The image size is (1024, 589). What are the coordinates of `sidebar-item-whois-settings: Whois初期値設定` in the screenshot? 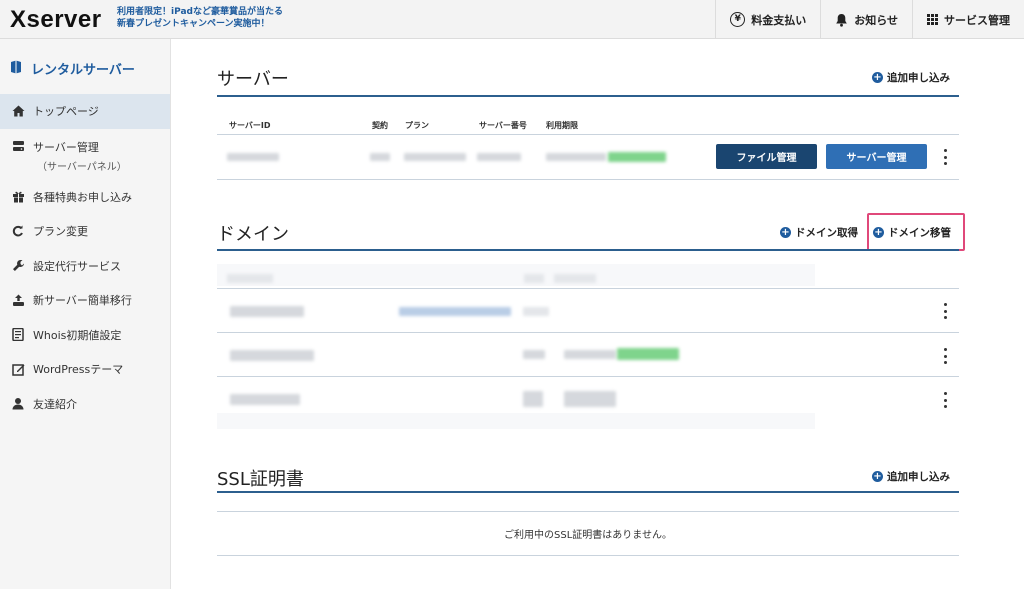 It's located at (85, 335).